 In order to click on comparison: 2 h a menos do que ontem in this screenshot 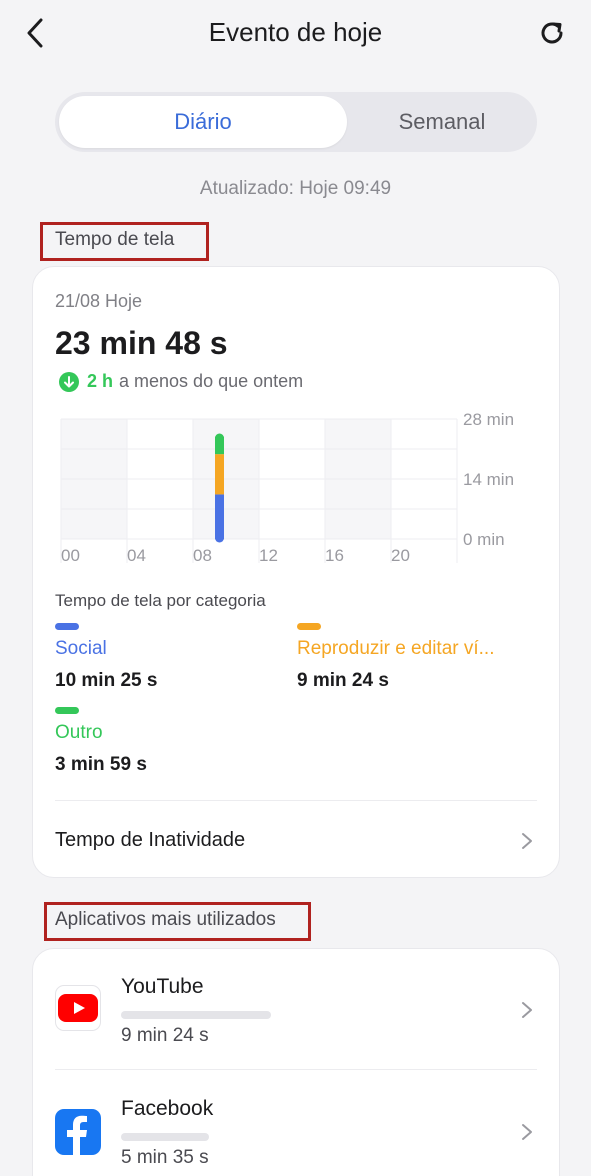, I will do `click(181, 381)`.